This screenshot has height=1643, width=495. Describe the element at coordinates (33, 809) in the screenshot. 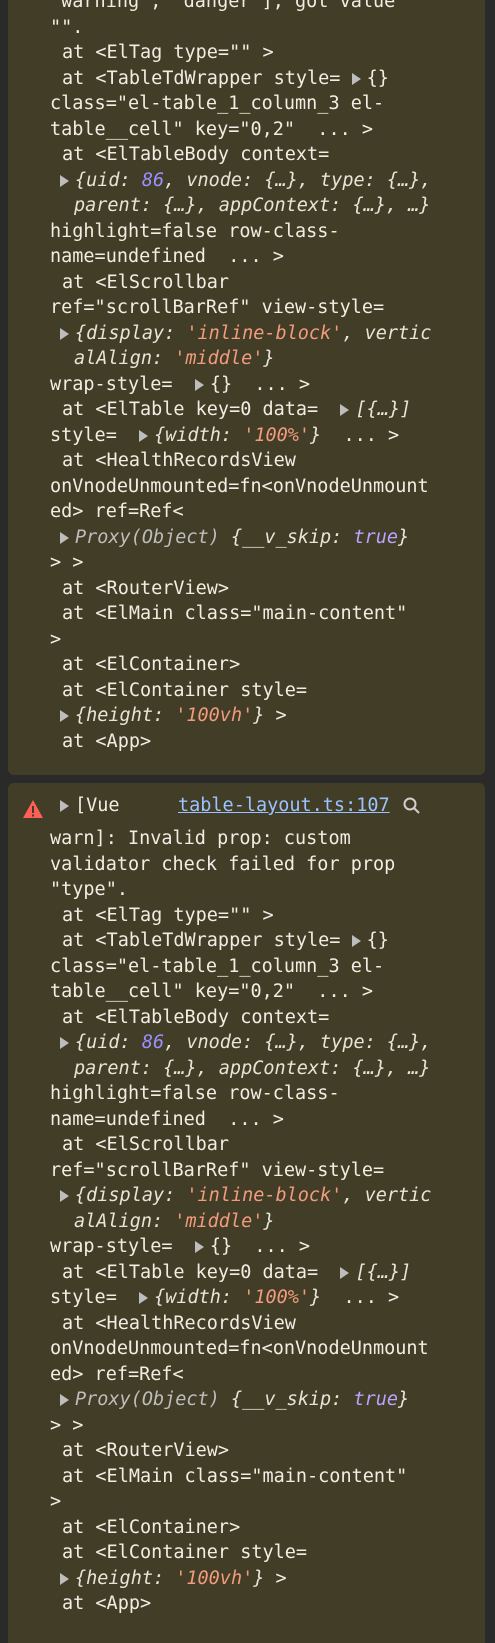

I see `warning-icon` at that location.